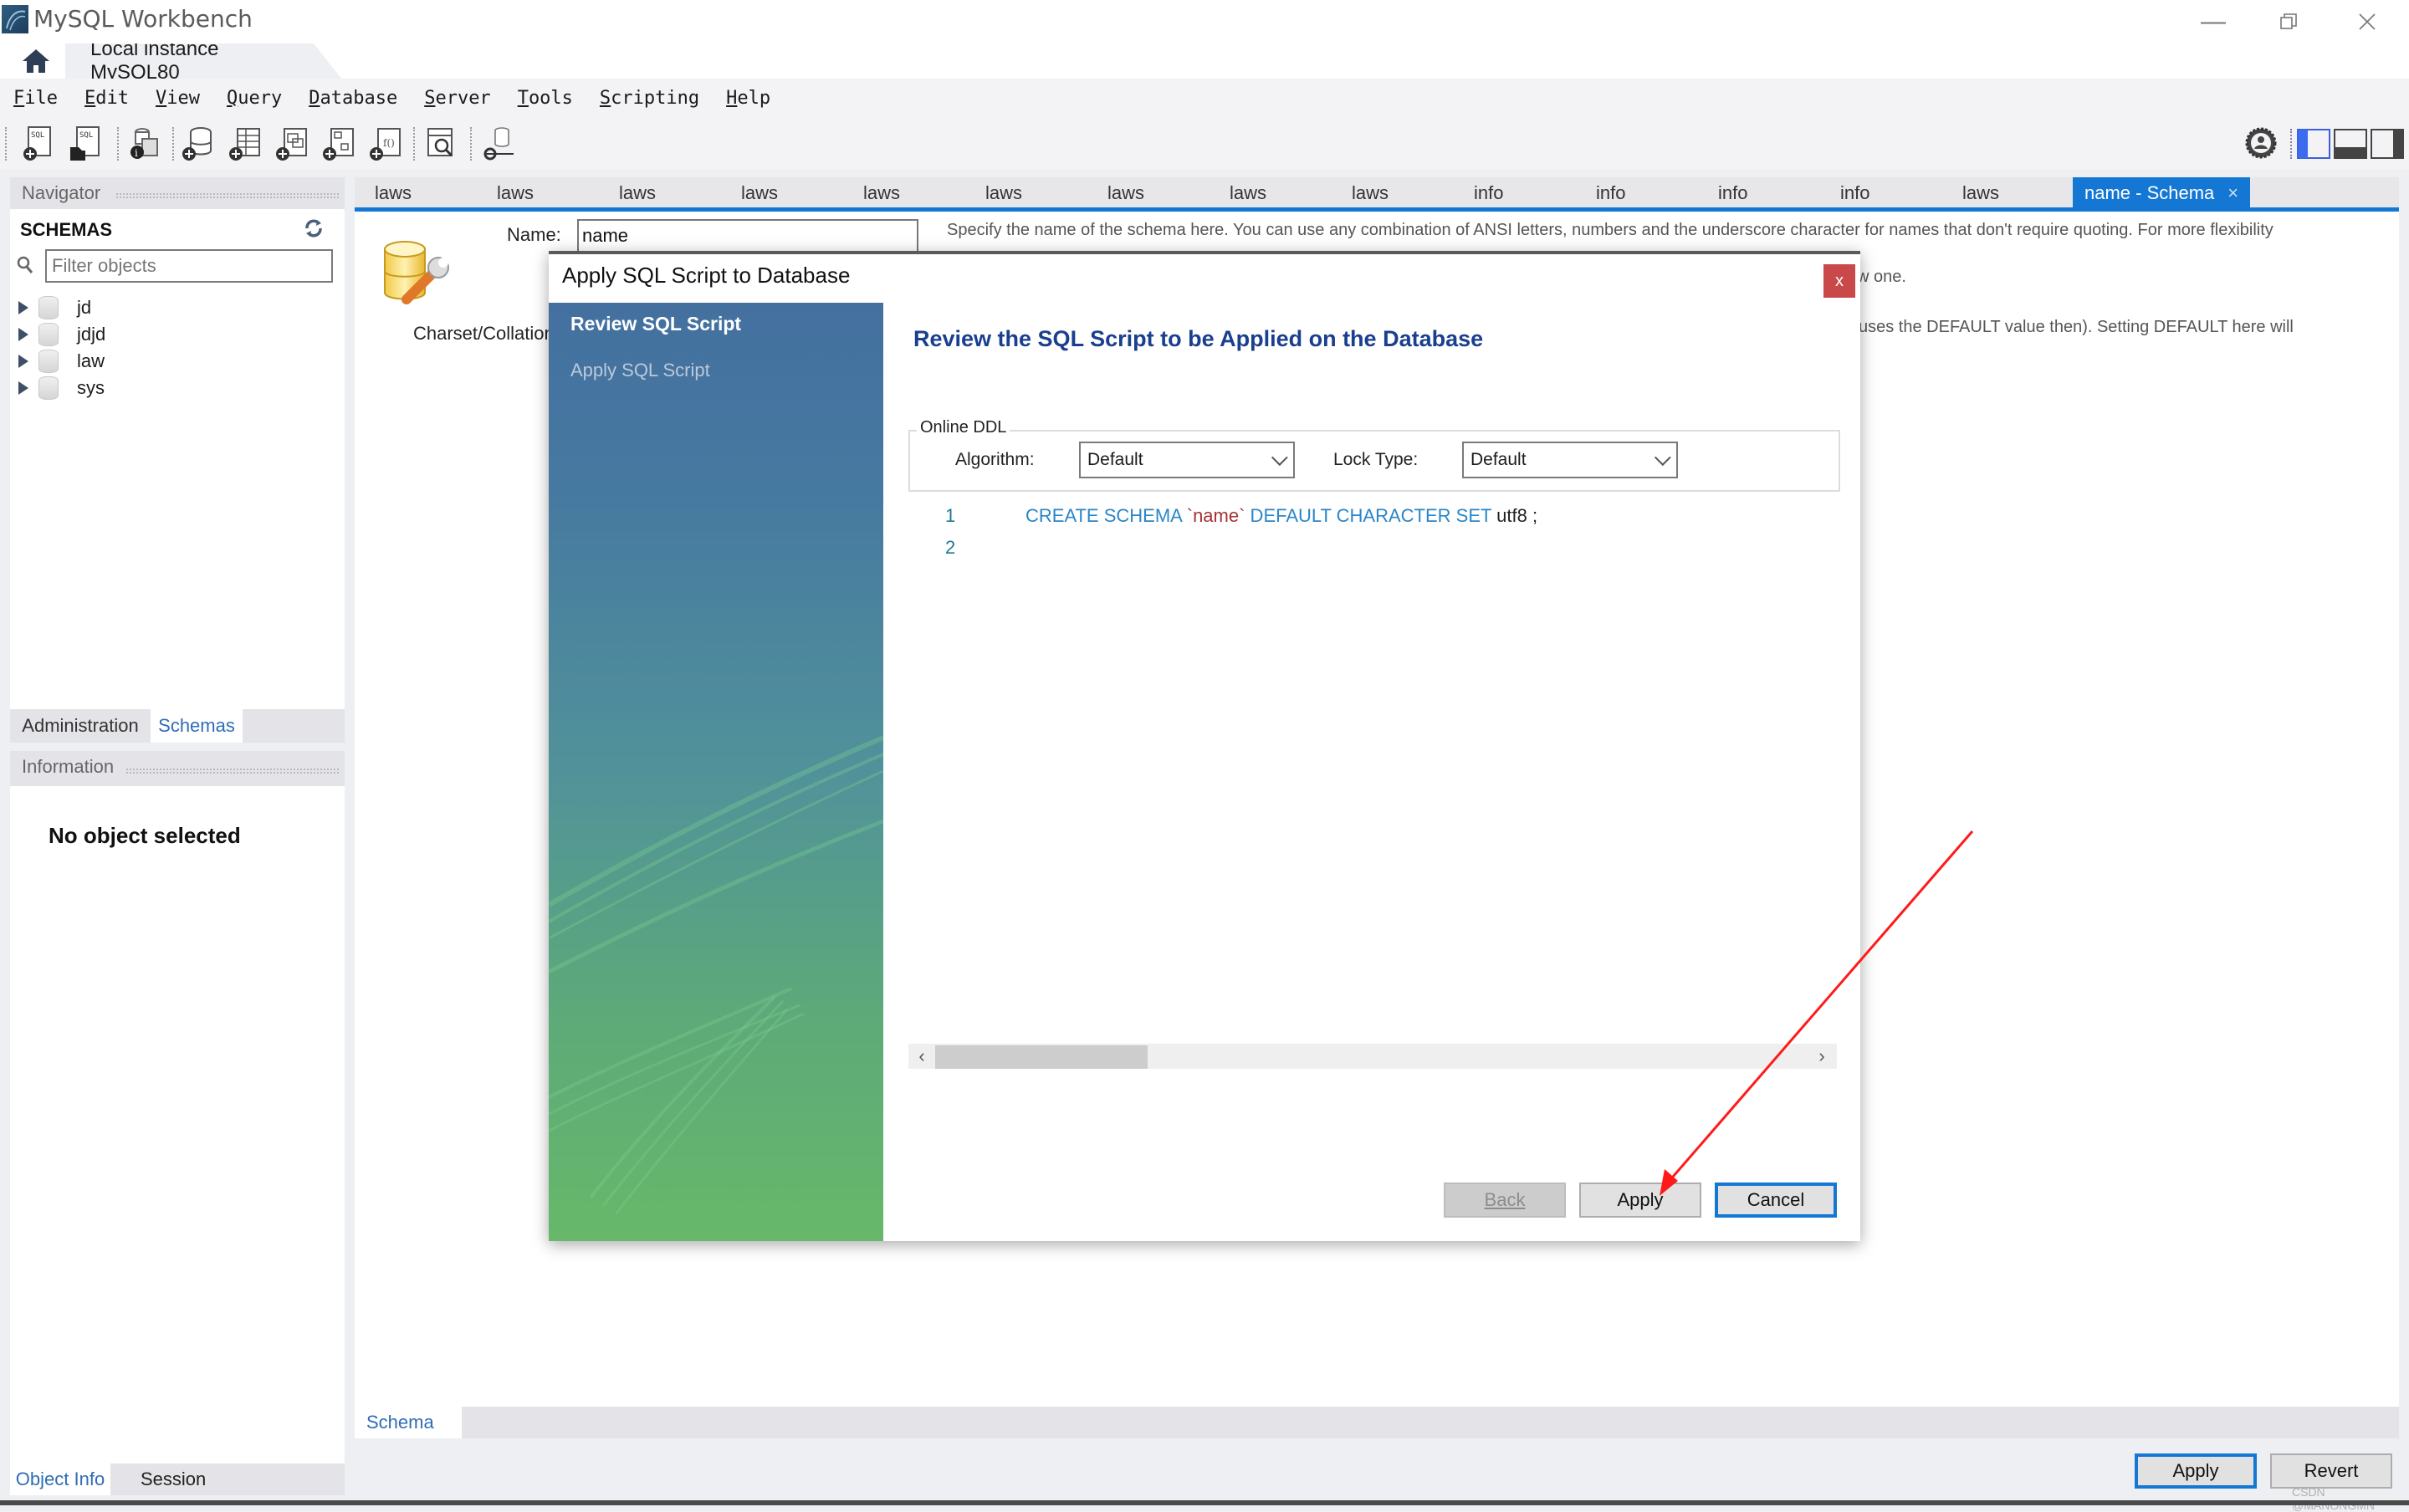 This screenshot has width=2409, height=1512. Describe the element at coordinates (15, 19) in the screenshot. I see `mysql-workbench-logo-icon` at that location.